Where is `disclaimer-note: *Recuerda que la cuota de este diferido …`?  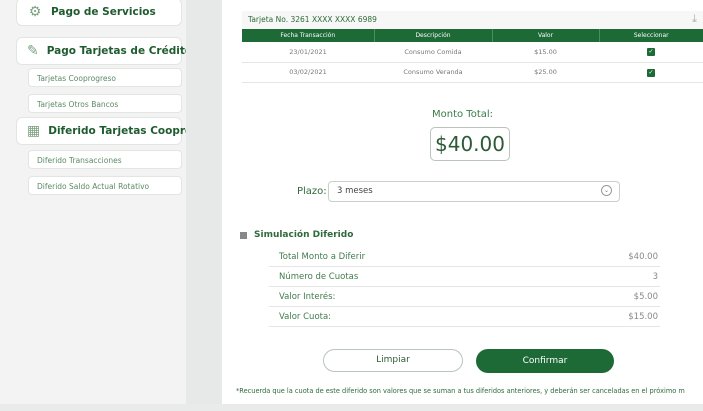 disclaimer-note: *Recuerda que la cuota de este diferido … is located at coordinates (460, 391).